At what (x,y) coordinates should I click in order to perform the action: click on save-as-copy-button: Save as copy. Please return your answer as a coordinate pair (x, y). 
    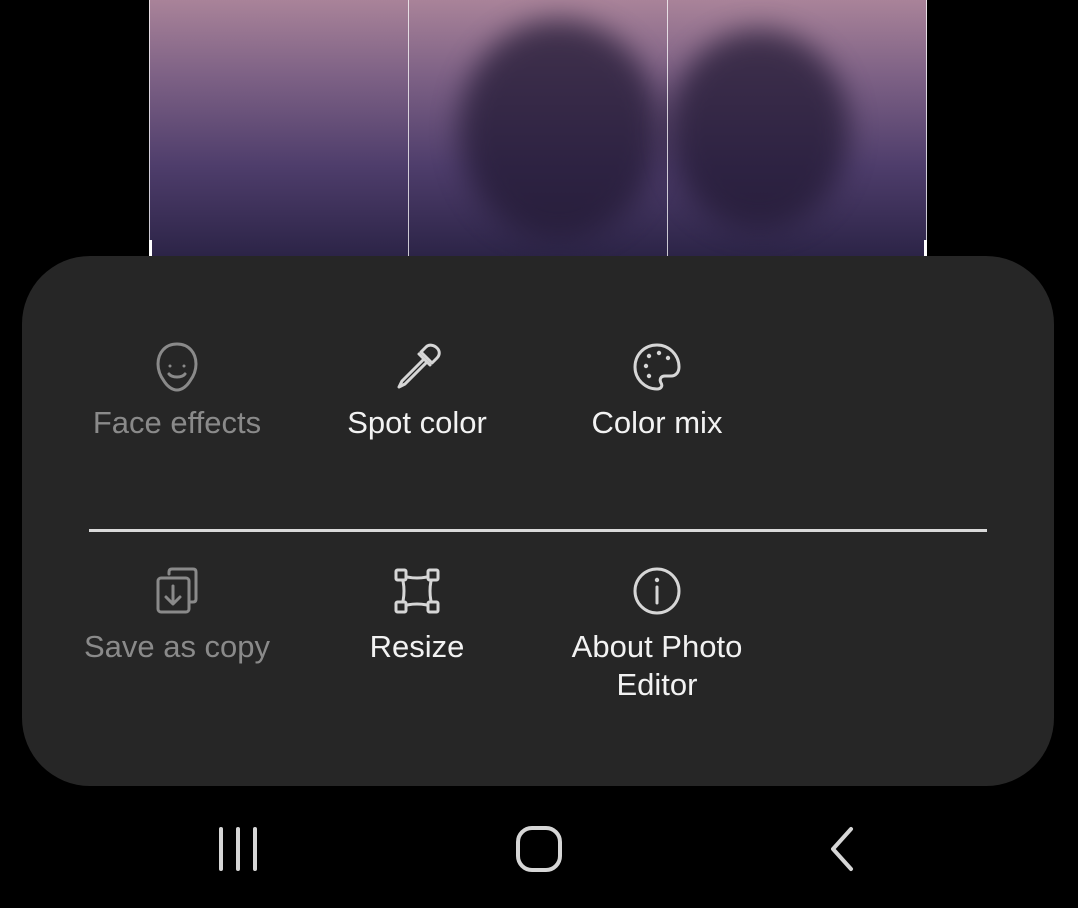
    Looking at the image, I should click on (177, 616).